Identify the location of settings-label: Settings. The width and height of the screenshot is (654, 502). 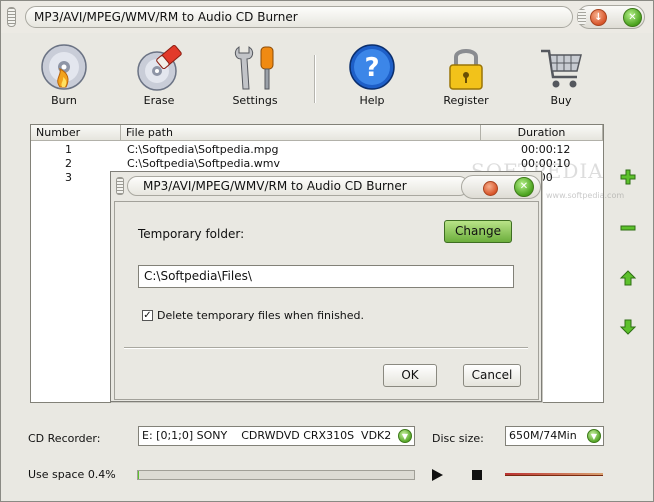
(255, 100).